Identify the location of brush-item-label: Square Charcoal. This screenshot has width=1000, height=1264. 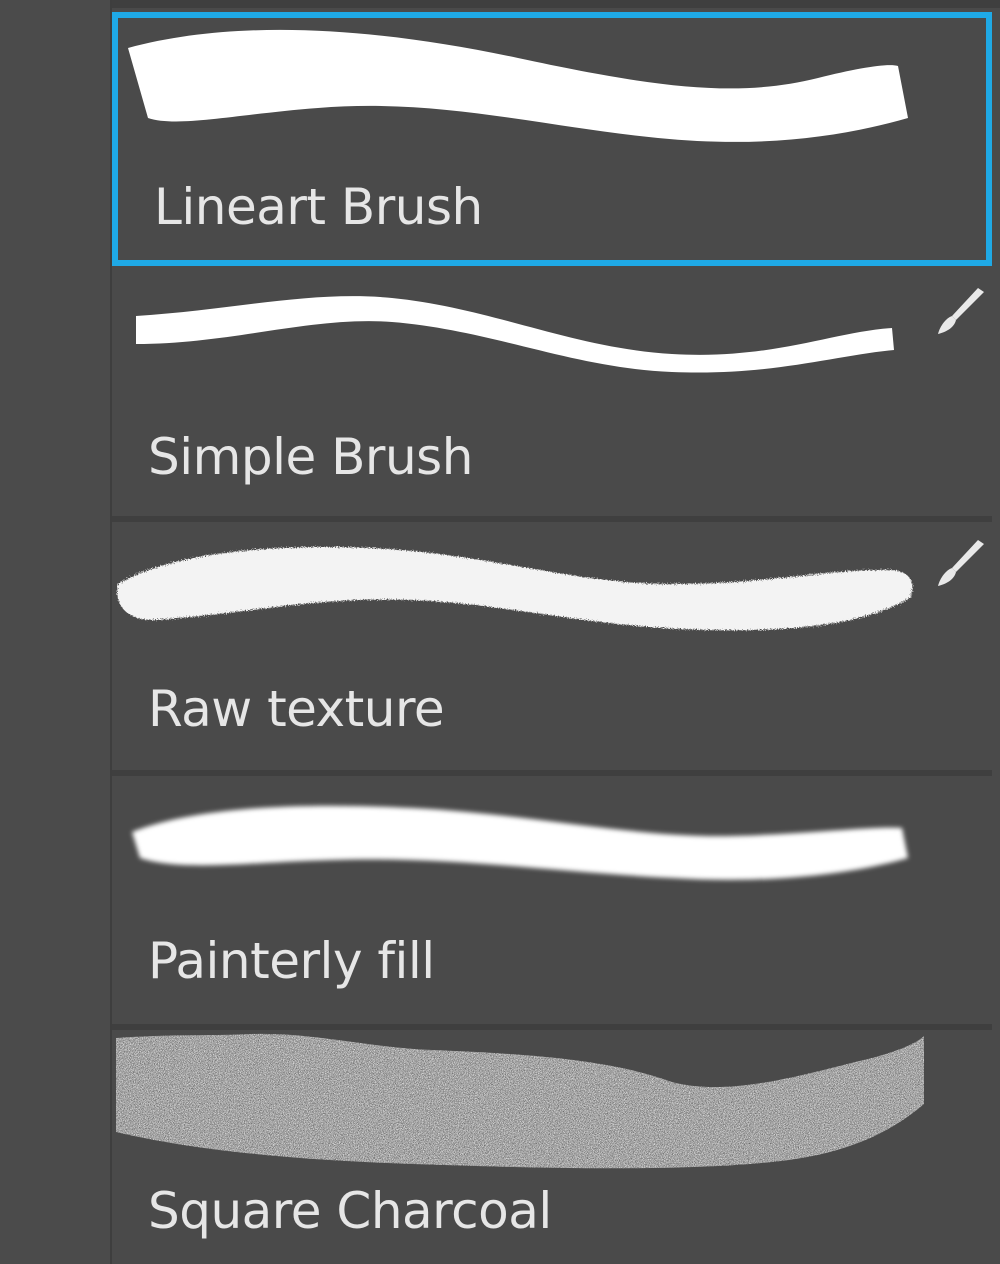
(350, 1211).